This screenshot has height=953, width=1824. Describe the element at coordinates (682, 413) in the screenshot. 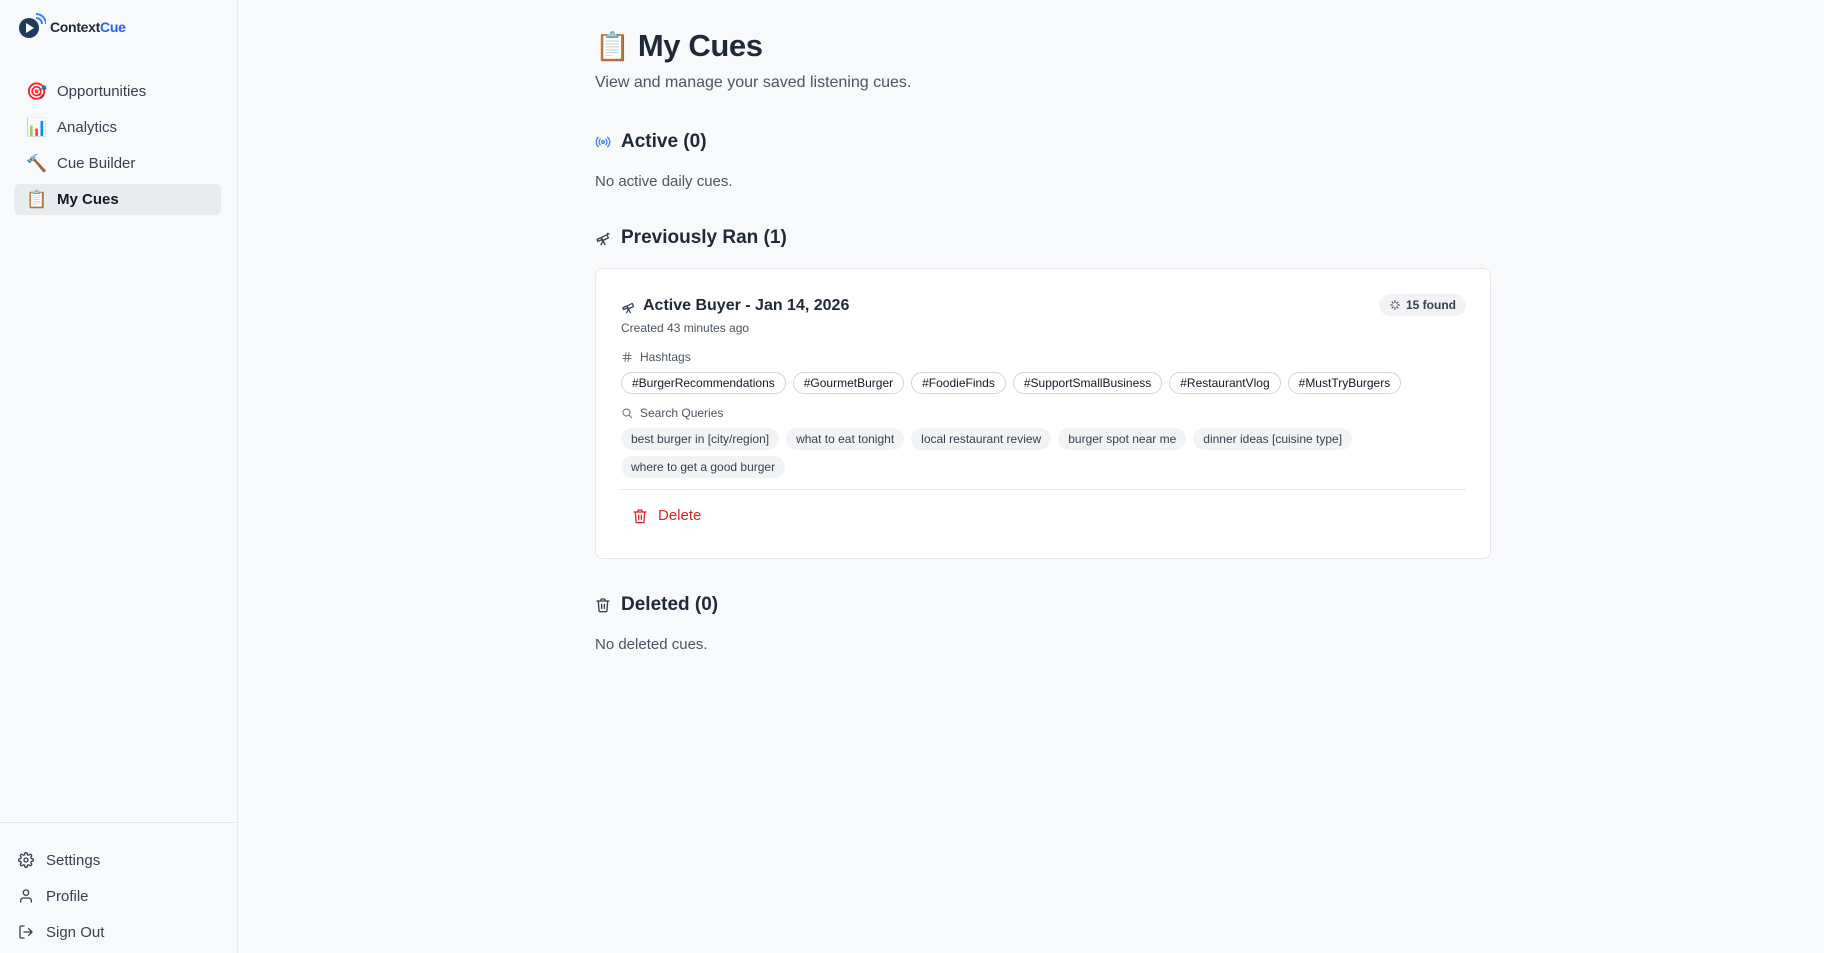

I see `search-queries-label-text: Search Queries` at that location.